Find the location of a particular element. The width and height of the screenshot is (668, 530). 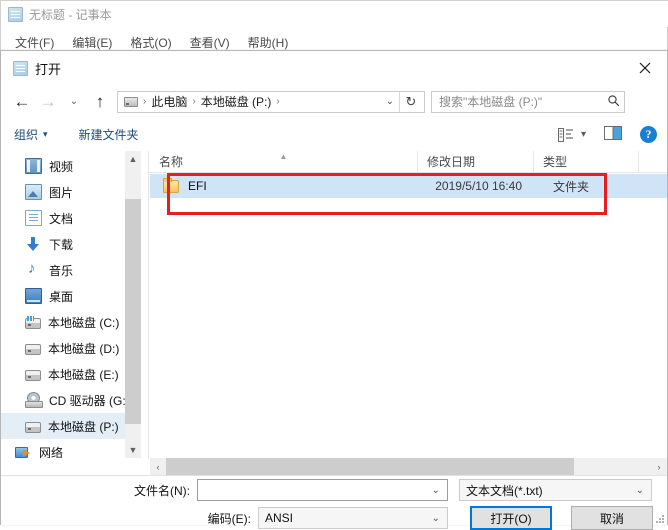

forward-icon: → is located at coordinates (48, 102).